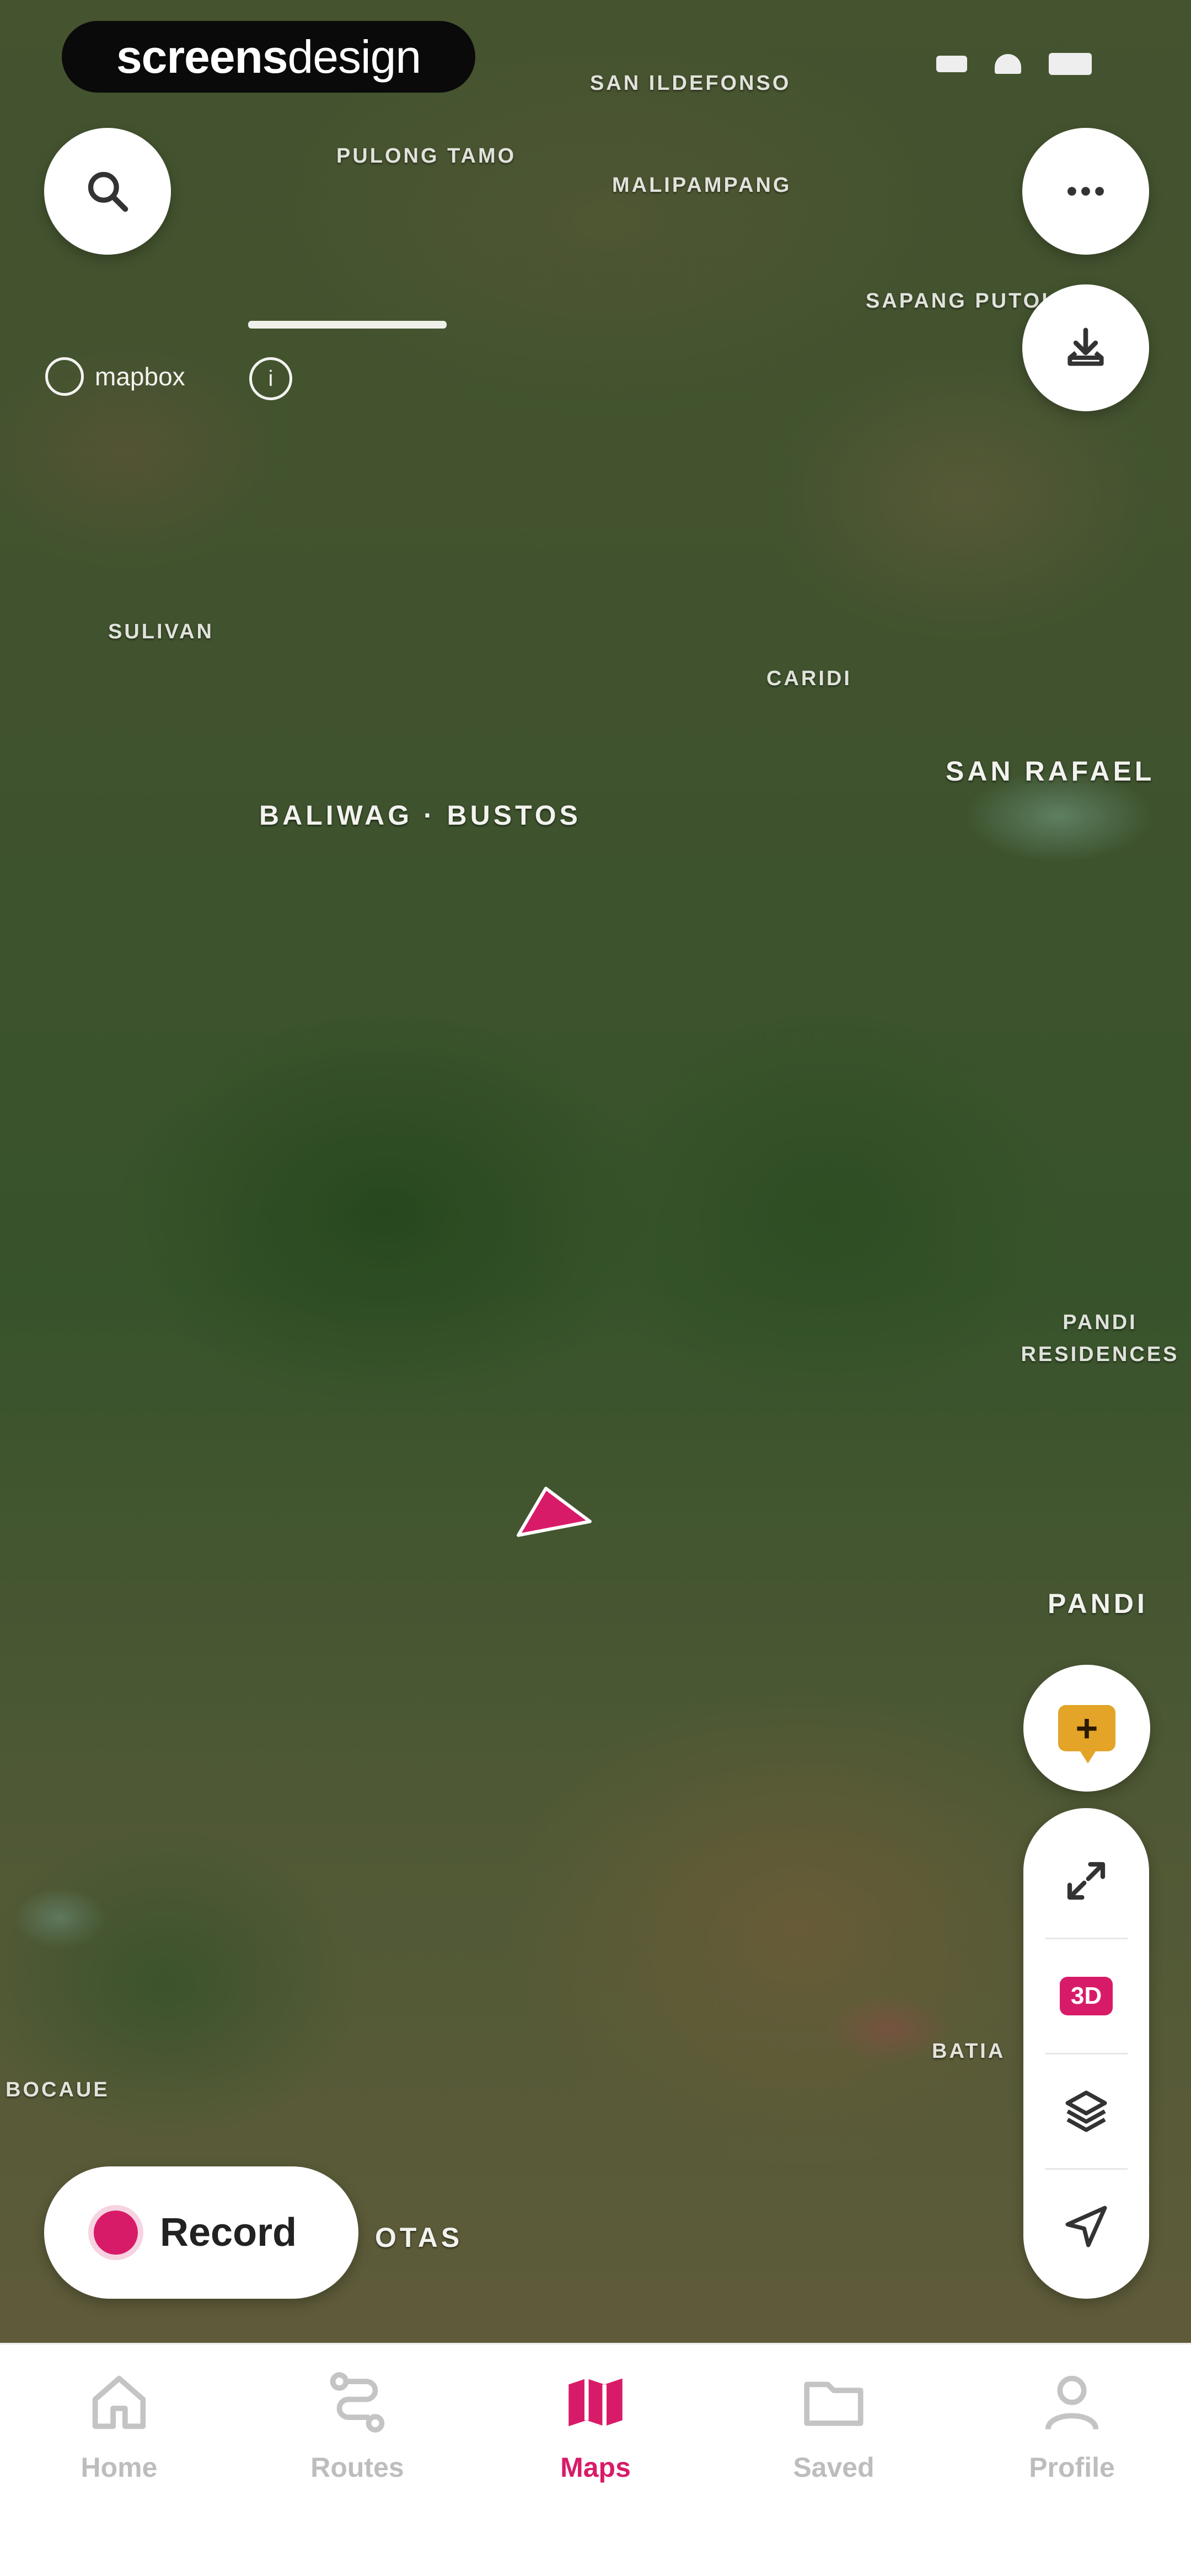 The width and height of the screenshot is (1191, 2576). Describe the element at coordinates (427, 156) in the screenshot. I see `map-label: PULONG TAMO` at that location.